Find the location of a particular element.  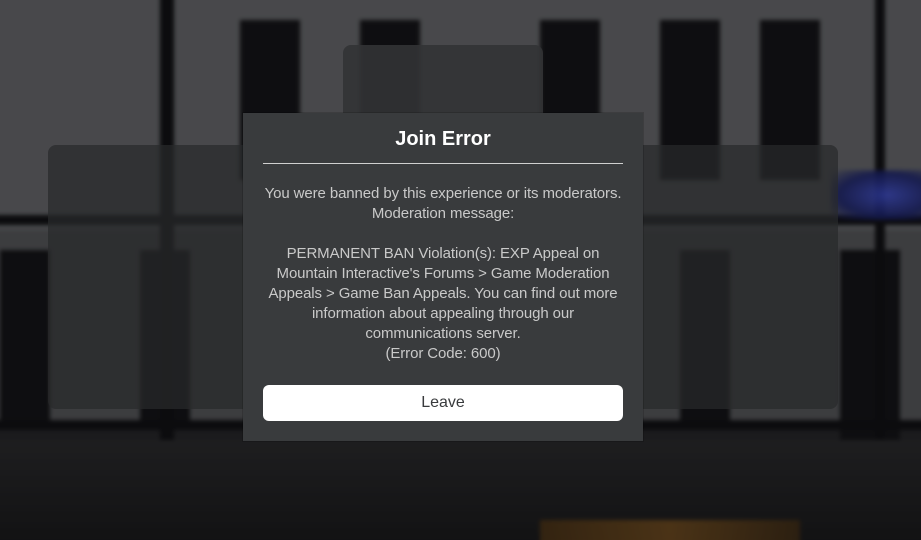

dialog-title: Join Error is located at coordinates (443, 139).